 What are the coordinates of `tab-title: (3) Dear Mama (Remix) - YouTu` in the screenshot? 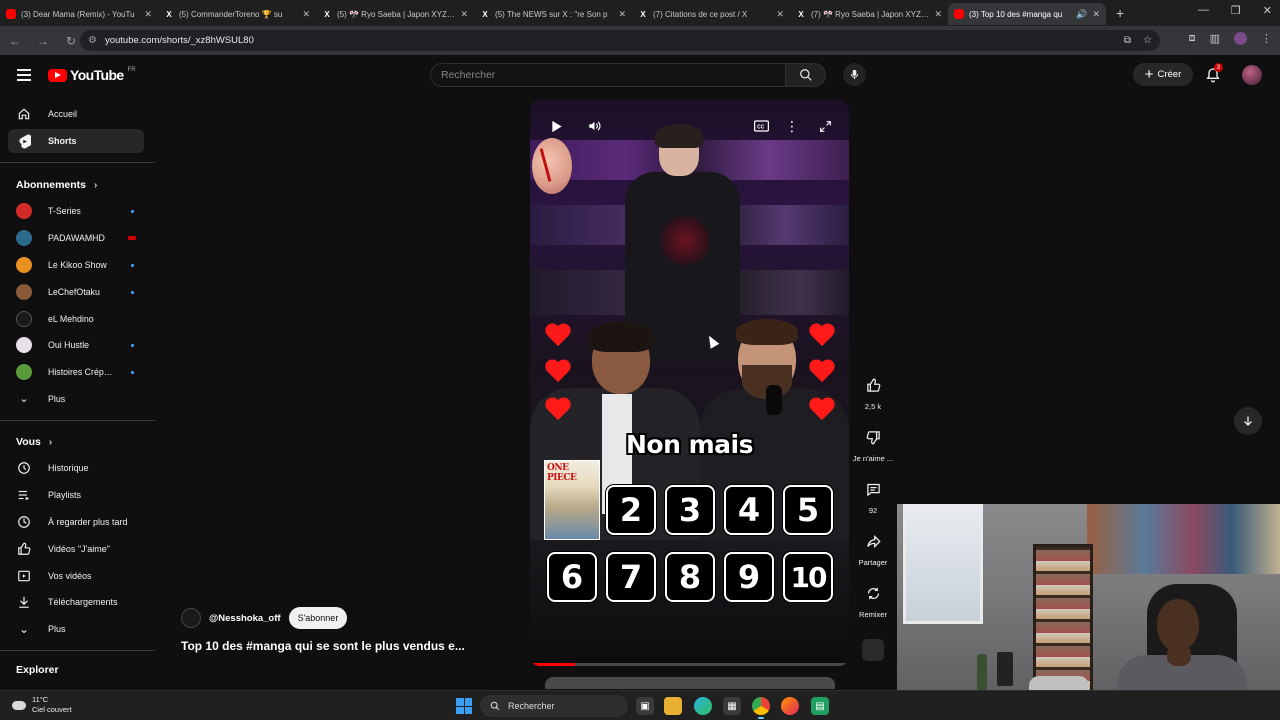 It's located at (78, 14).